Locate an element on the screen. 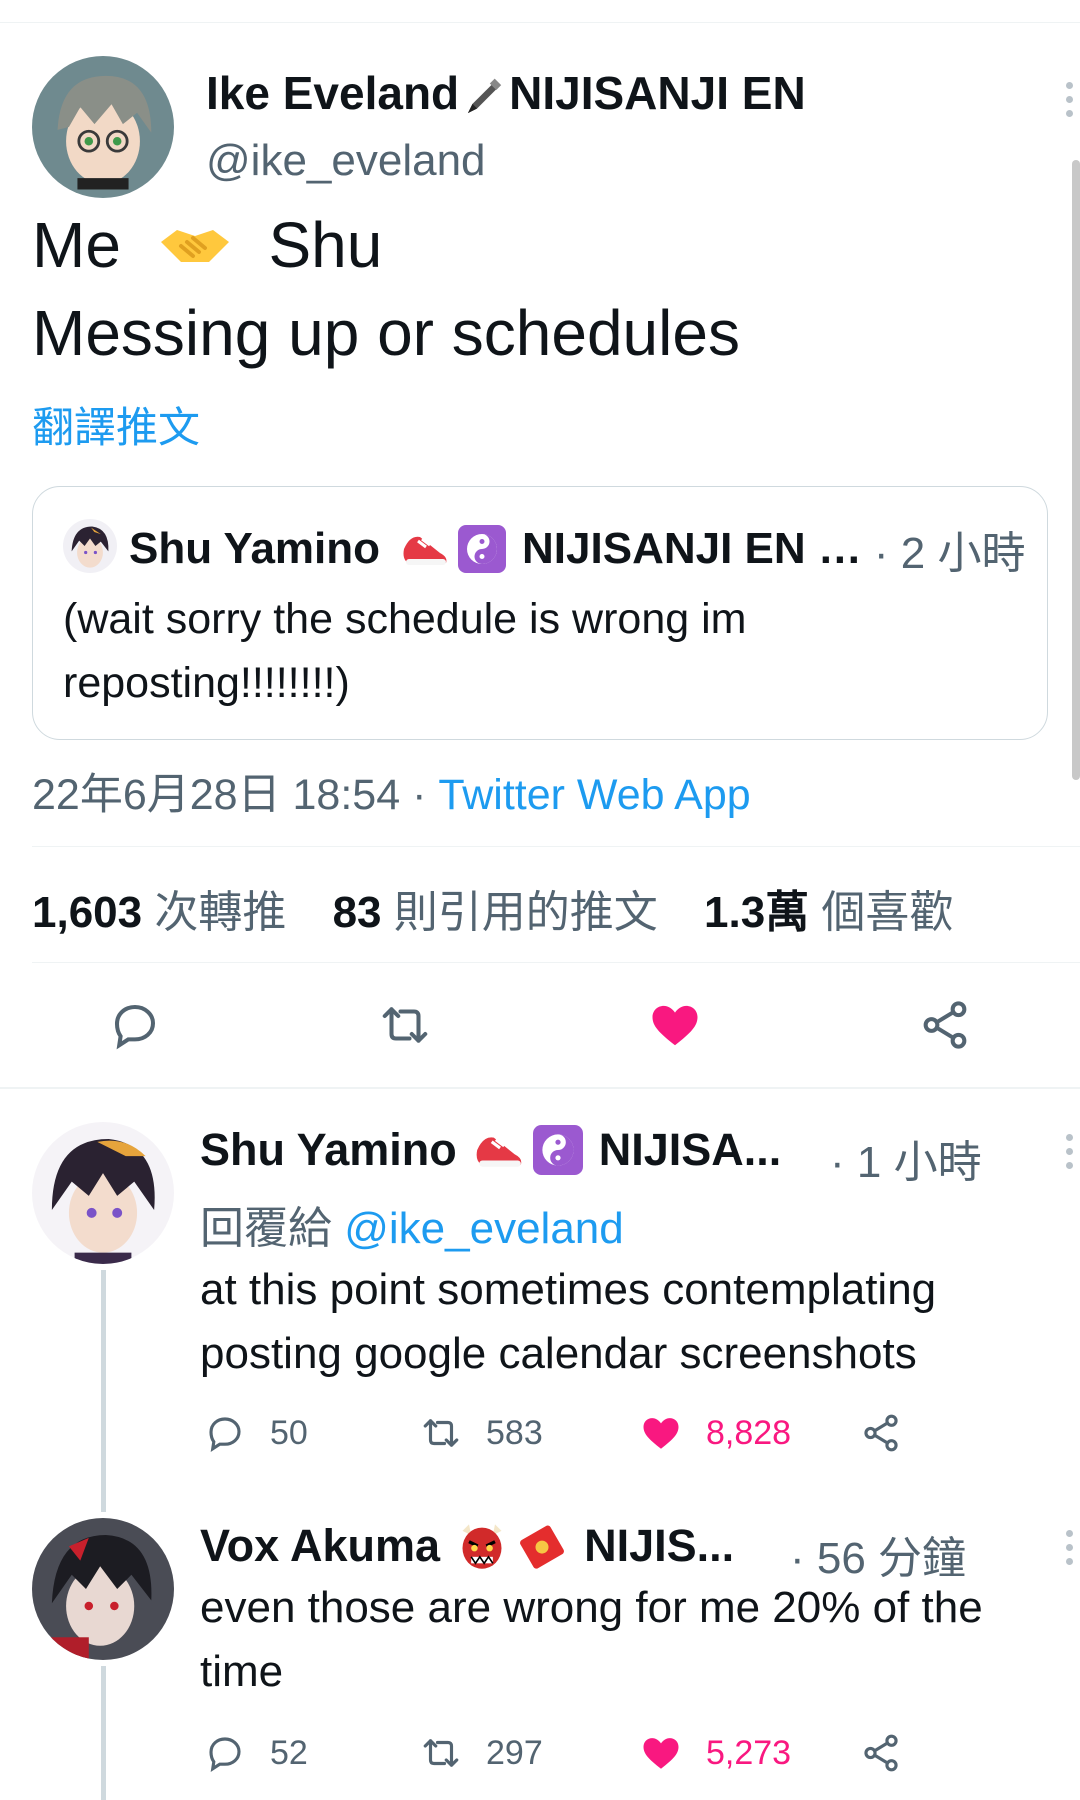  reply-action: 50 is located at coordinates (256, 1433).